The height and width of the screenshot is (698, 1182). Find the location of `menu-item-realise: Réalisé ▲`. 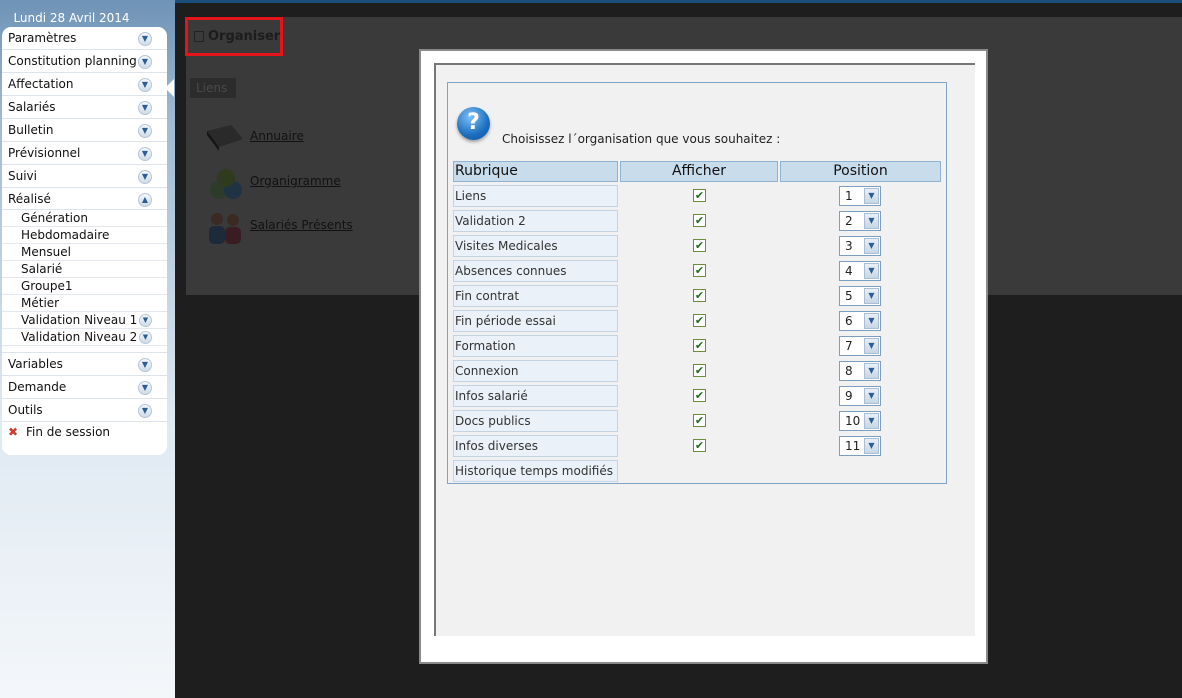

menu-item-realise: Réalisé ▲ is located at coordinates (84, 199).